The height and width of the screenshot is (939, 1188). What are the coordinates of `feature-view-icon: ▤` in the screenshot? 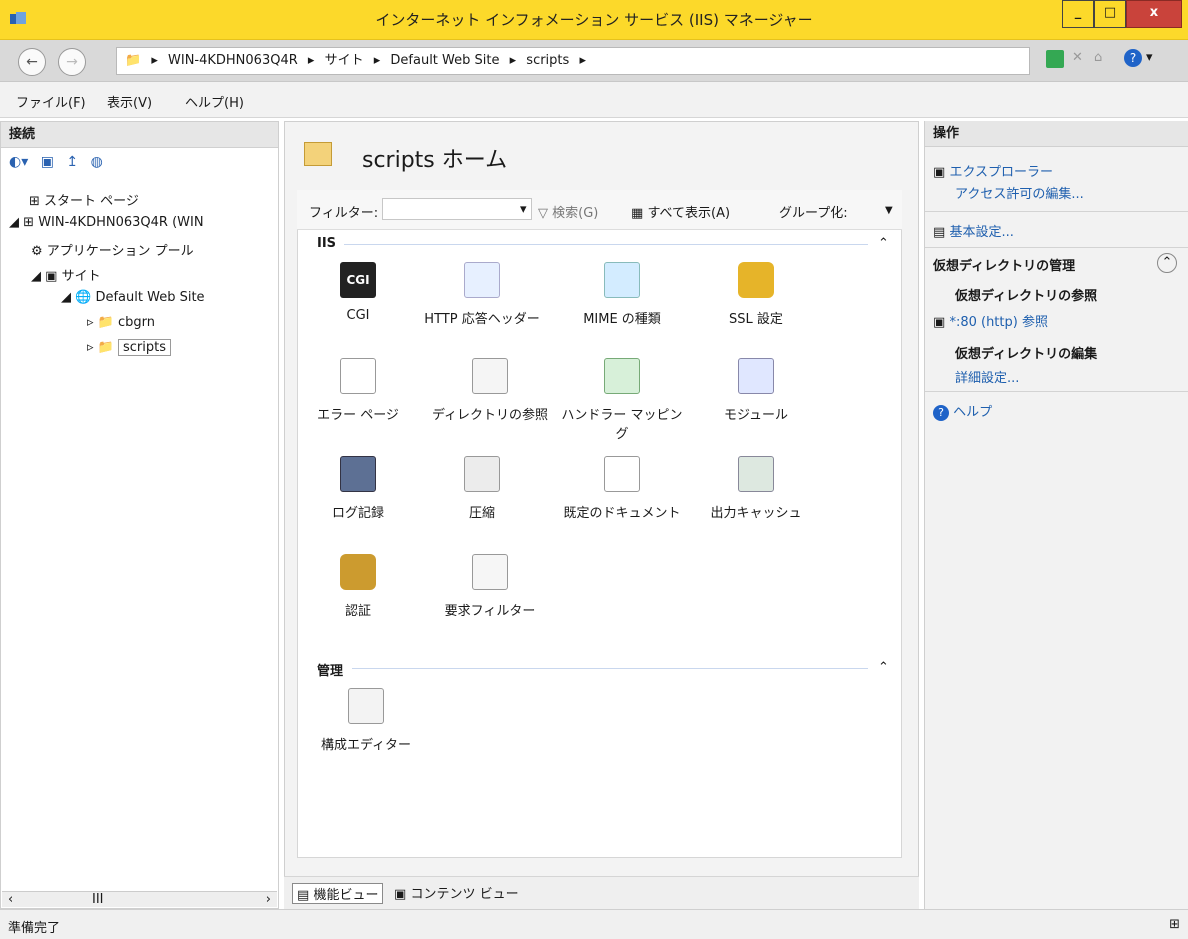 It's located at (303, 895).